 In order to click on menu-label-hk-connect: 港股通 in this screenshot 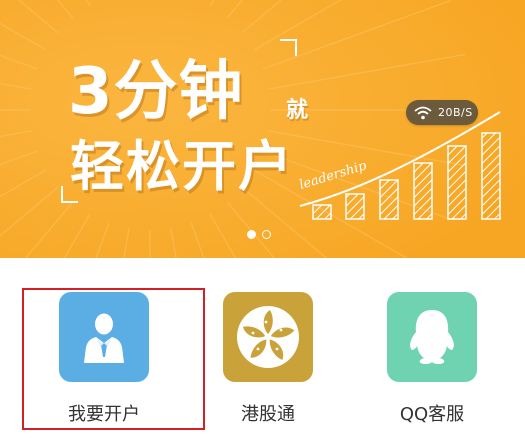, I will do `click(268, 414)`.